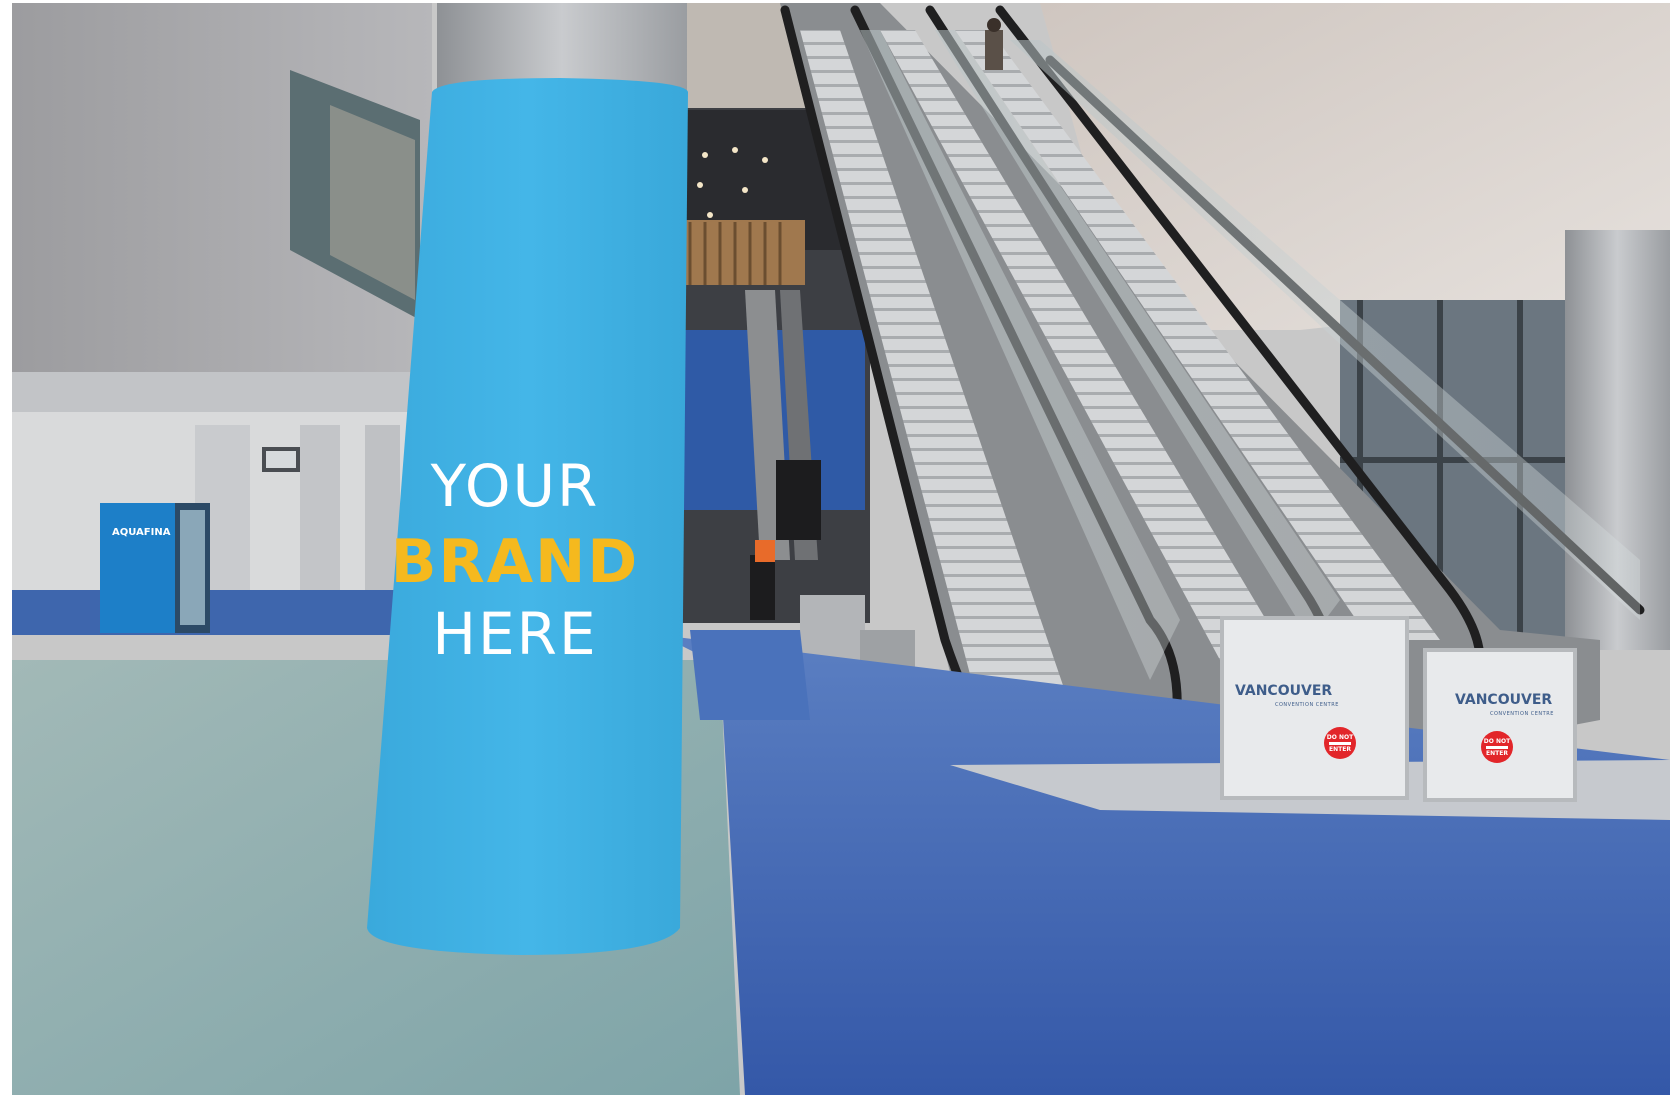 This screenshot has height=1109, width=1670. I want to click on barrier-1-sub: CONVENTION CENTRE, so click(1307, 705).